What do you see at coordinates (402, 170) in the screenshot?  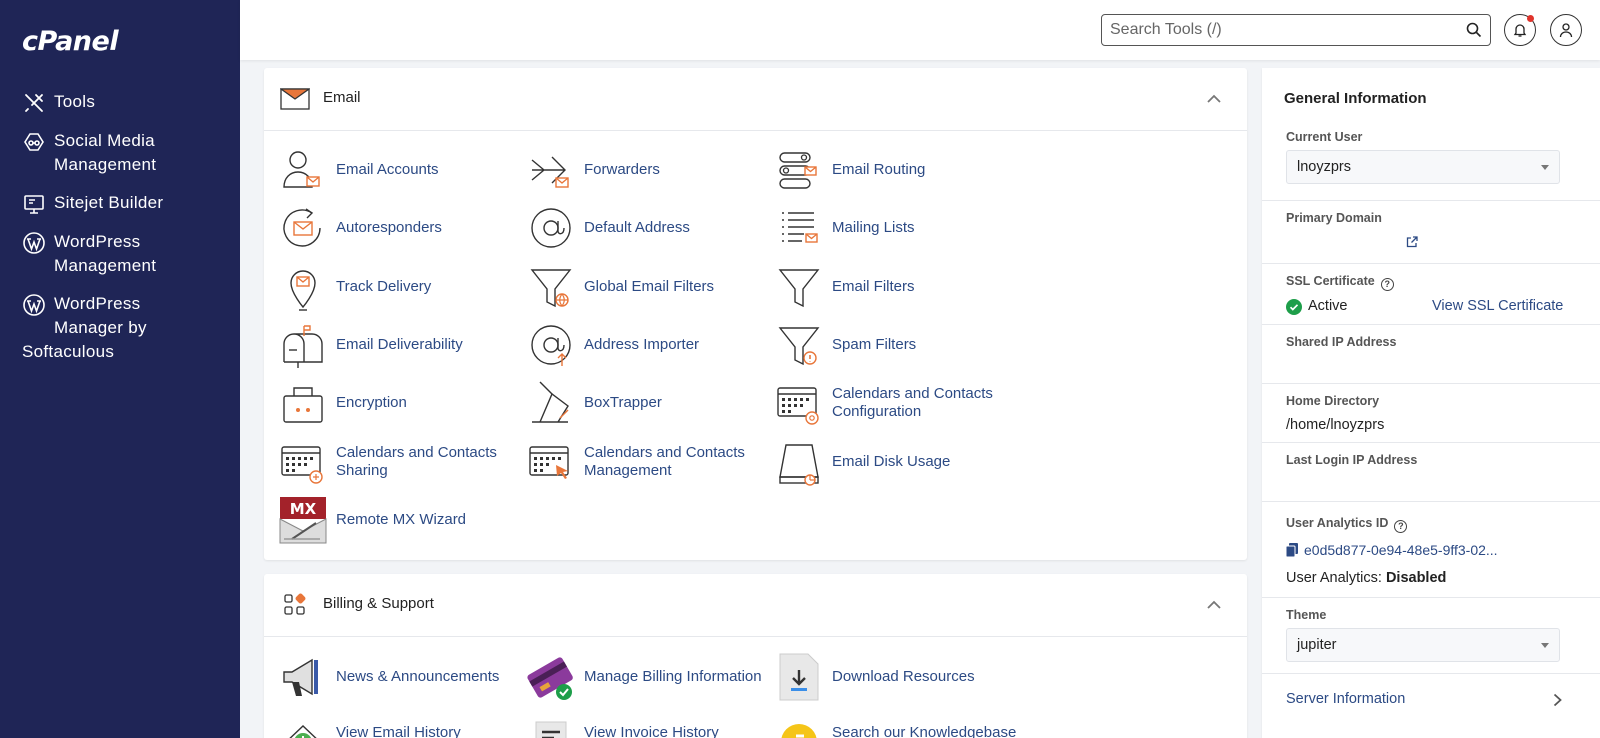 I see `tool-item: Email Accounts` at bounding box center [402, 170].